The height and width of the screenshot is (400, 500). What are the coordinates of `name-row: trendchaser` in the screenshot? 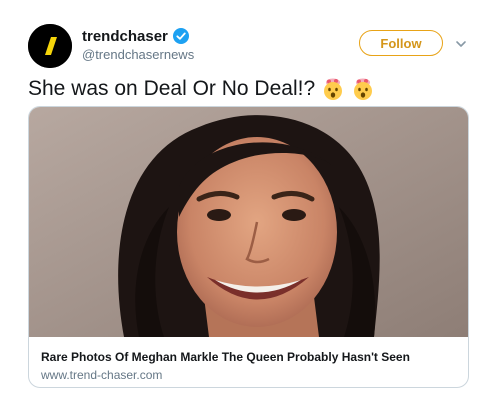 It's located at (135, 36).